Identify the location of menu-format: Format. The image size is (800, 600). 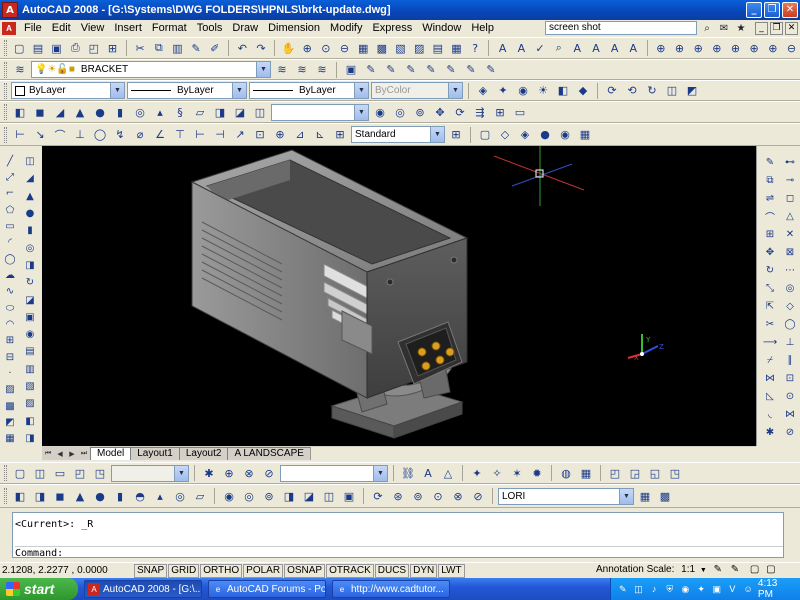
(169, 28).